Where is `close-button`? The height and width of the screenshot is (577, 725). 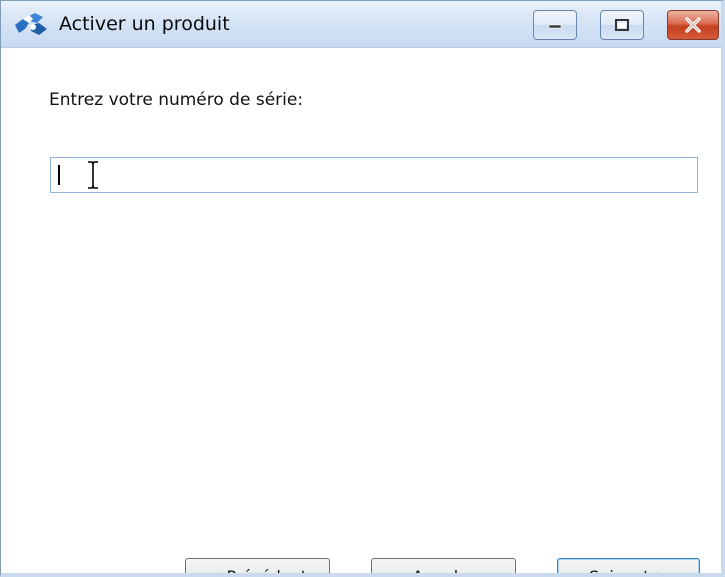
close-button is located at coordinates (693, 25).